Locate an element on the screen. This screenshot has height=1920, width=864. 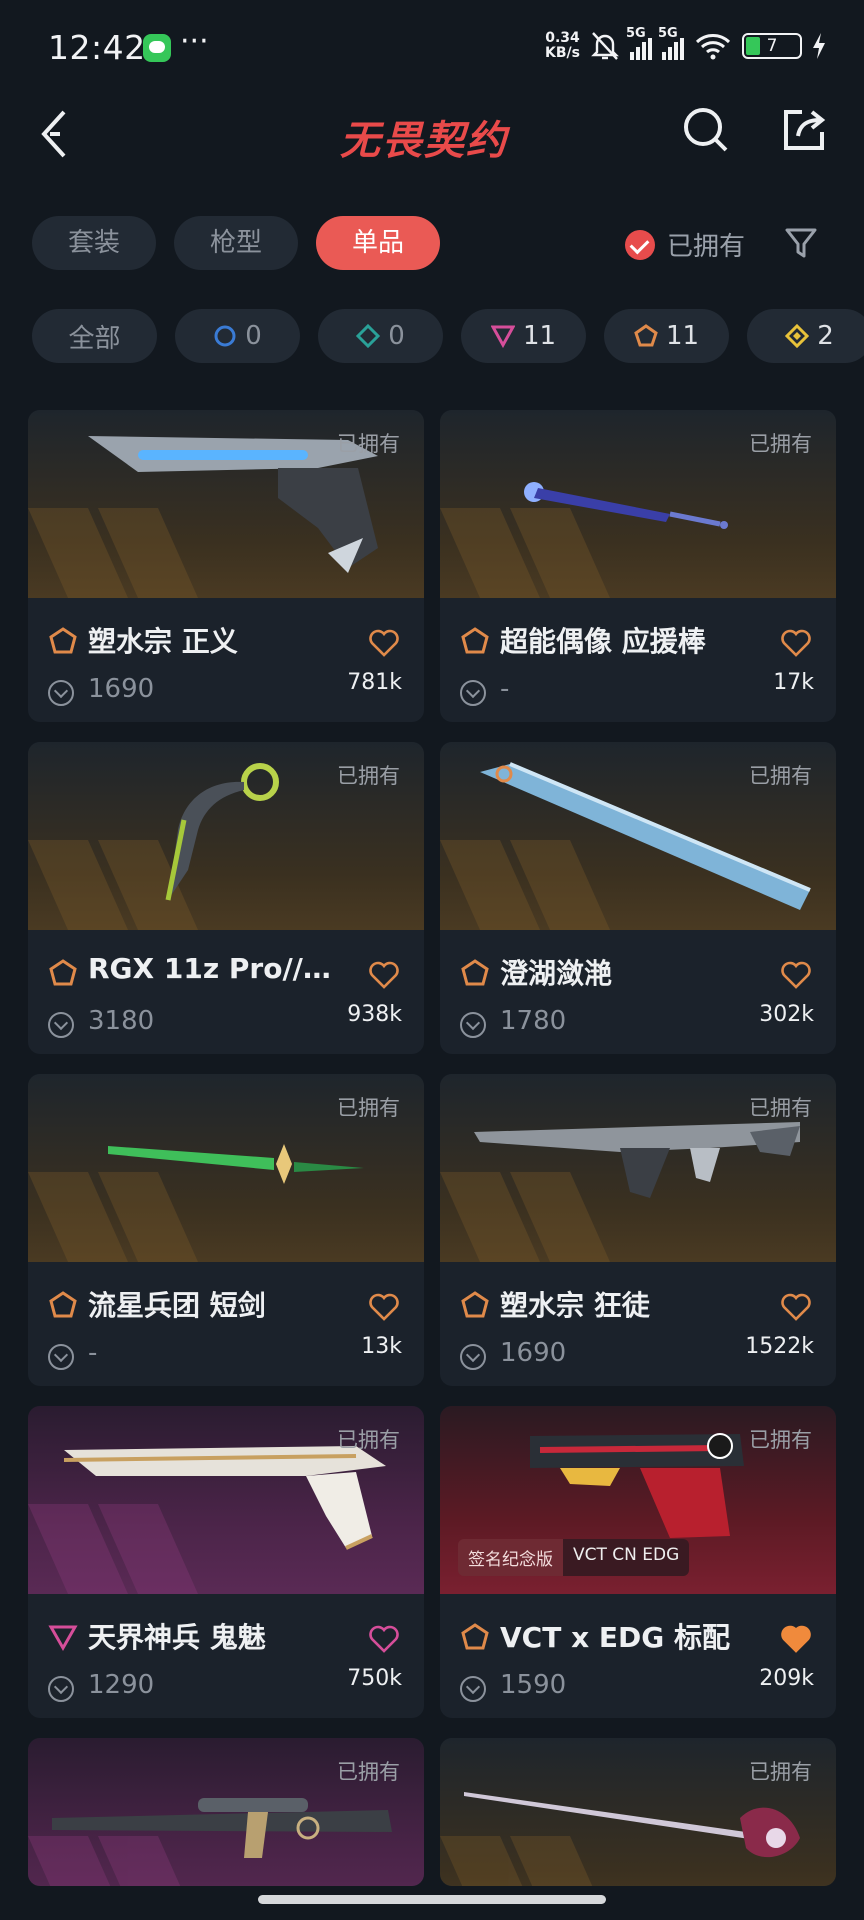
charging-icon is located at coordinates (819, 46).